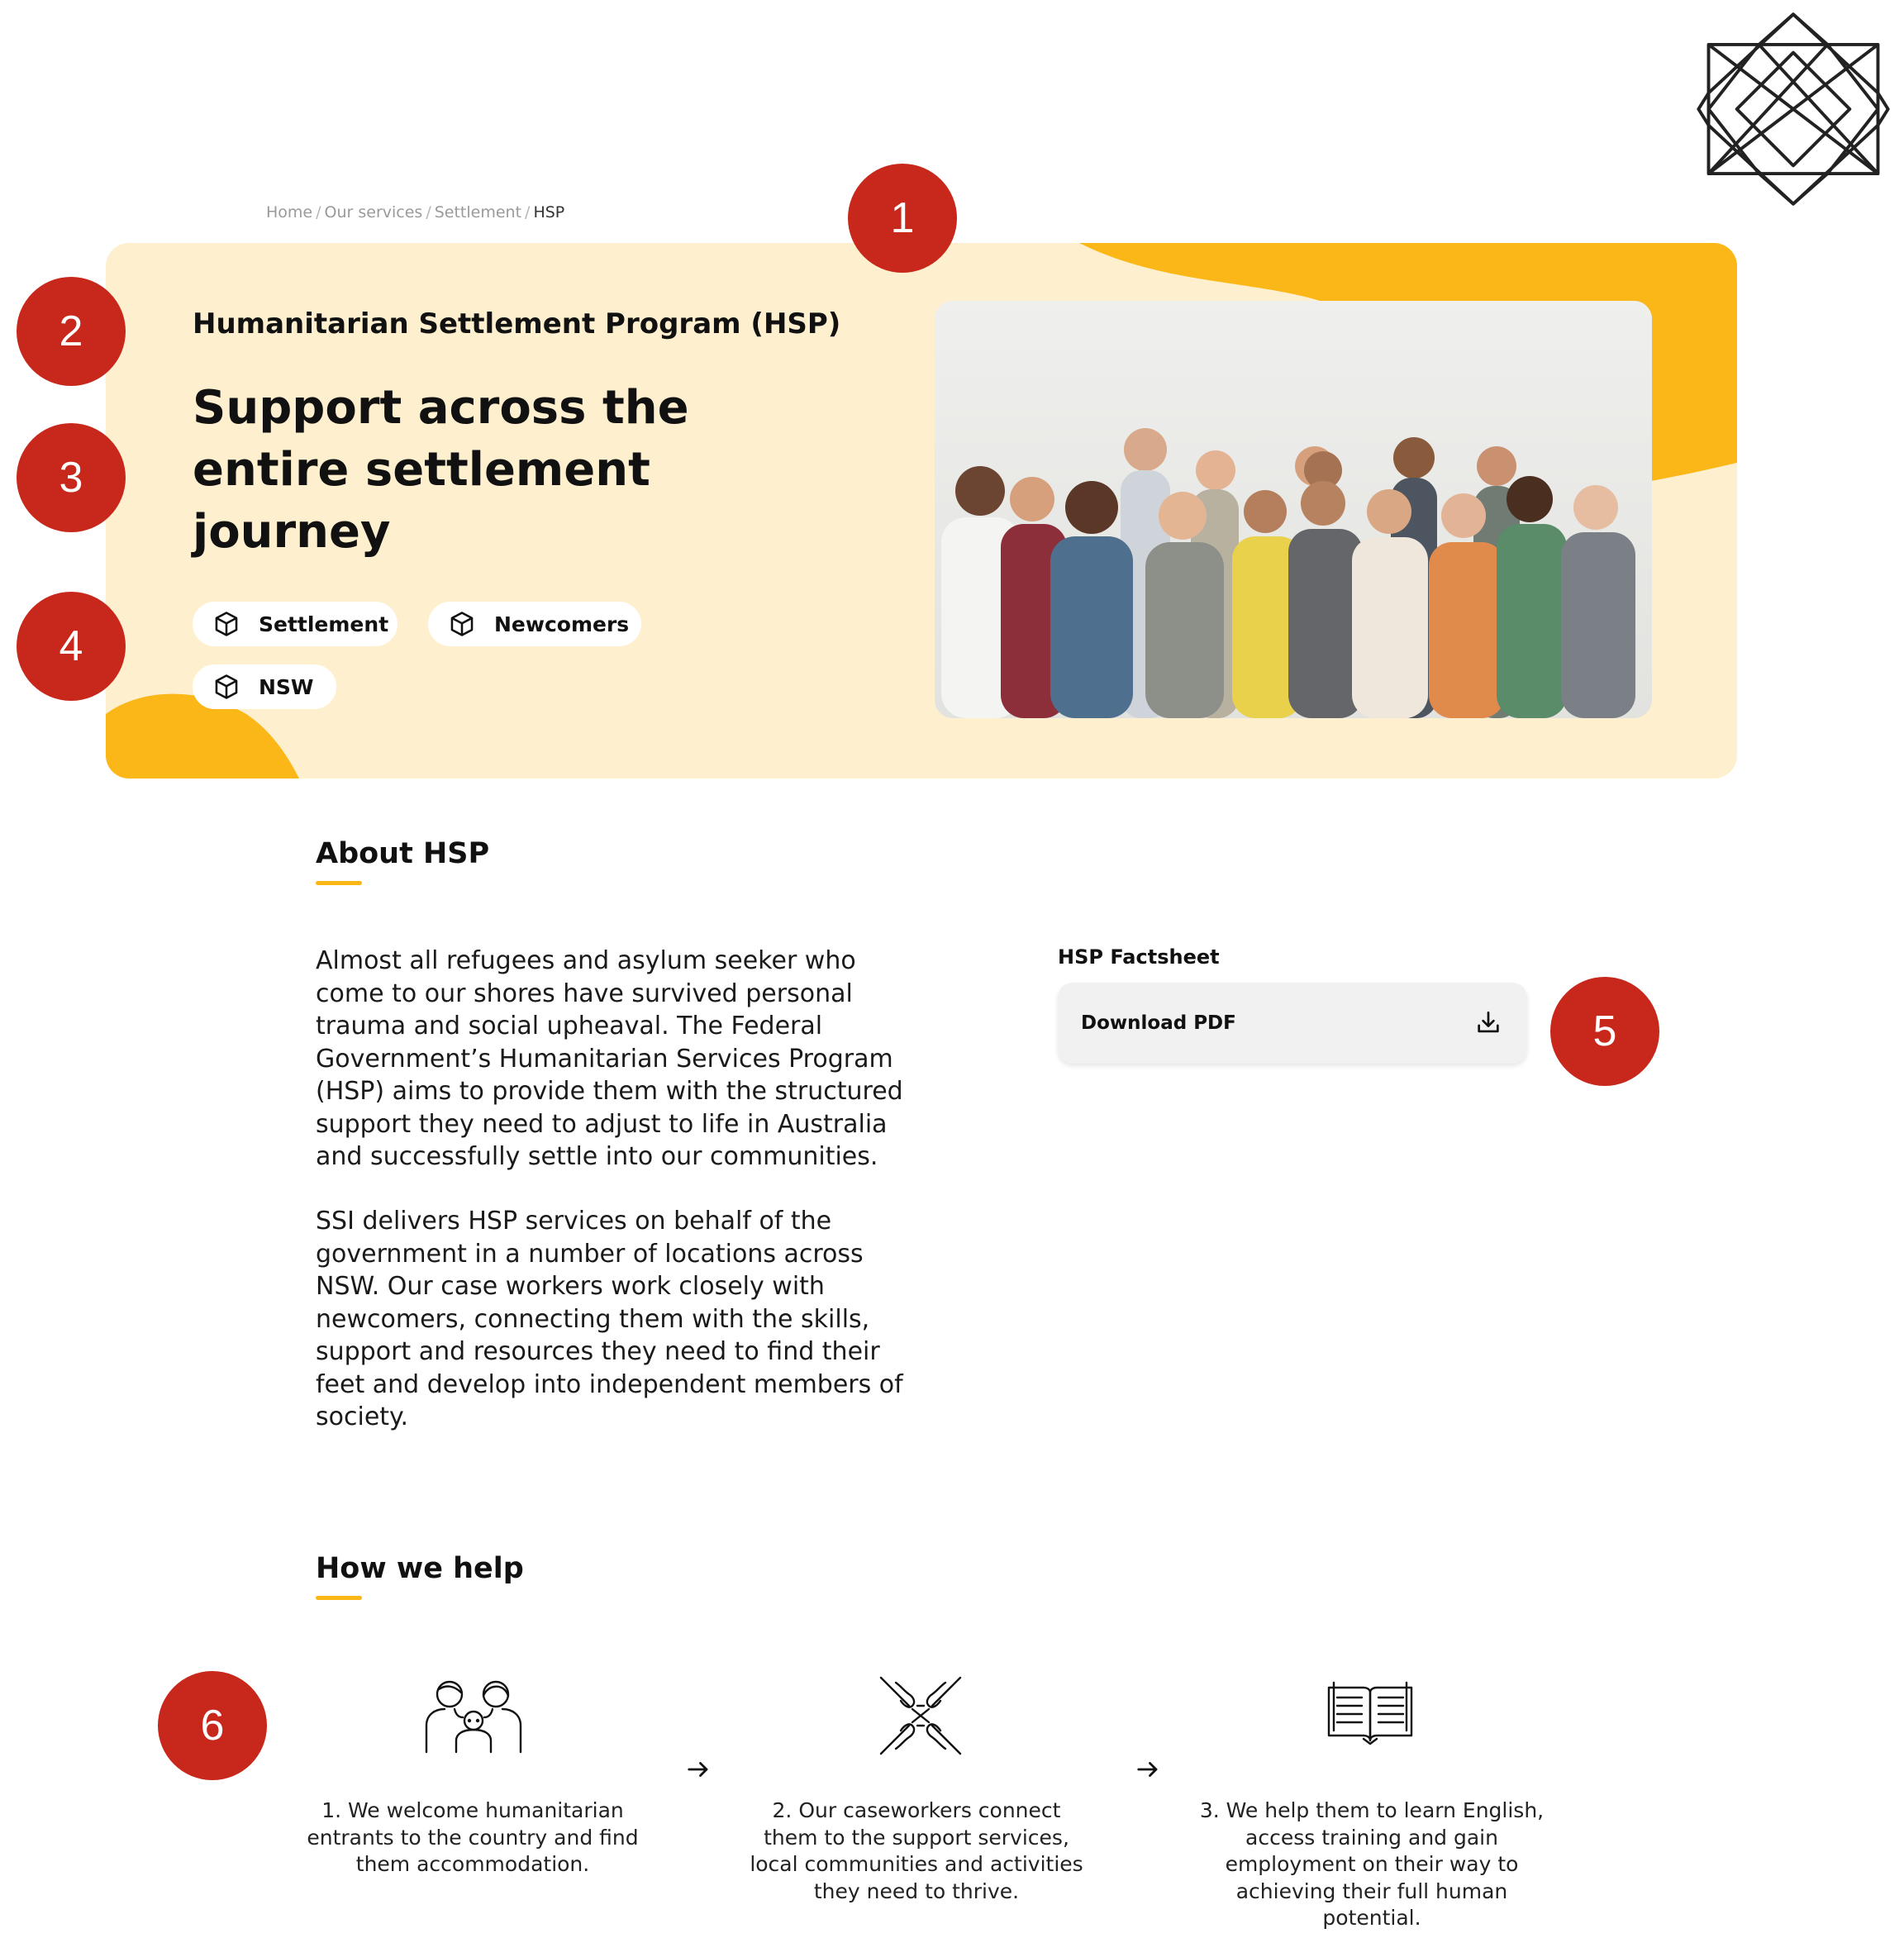 The width and height of the screenshot is (1904, 1938). Describe the element at coordinates (473, 1717) in the screenshot. I see `family-icon` at that location.